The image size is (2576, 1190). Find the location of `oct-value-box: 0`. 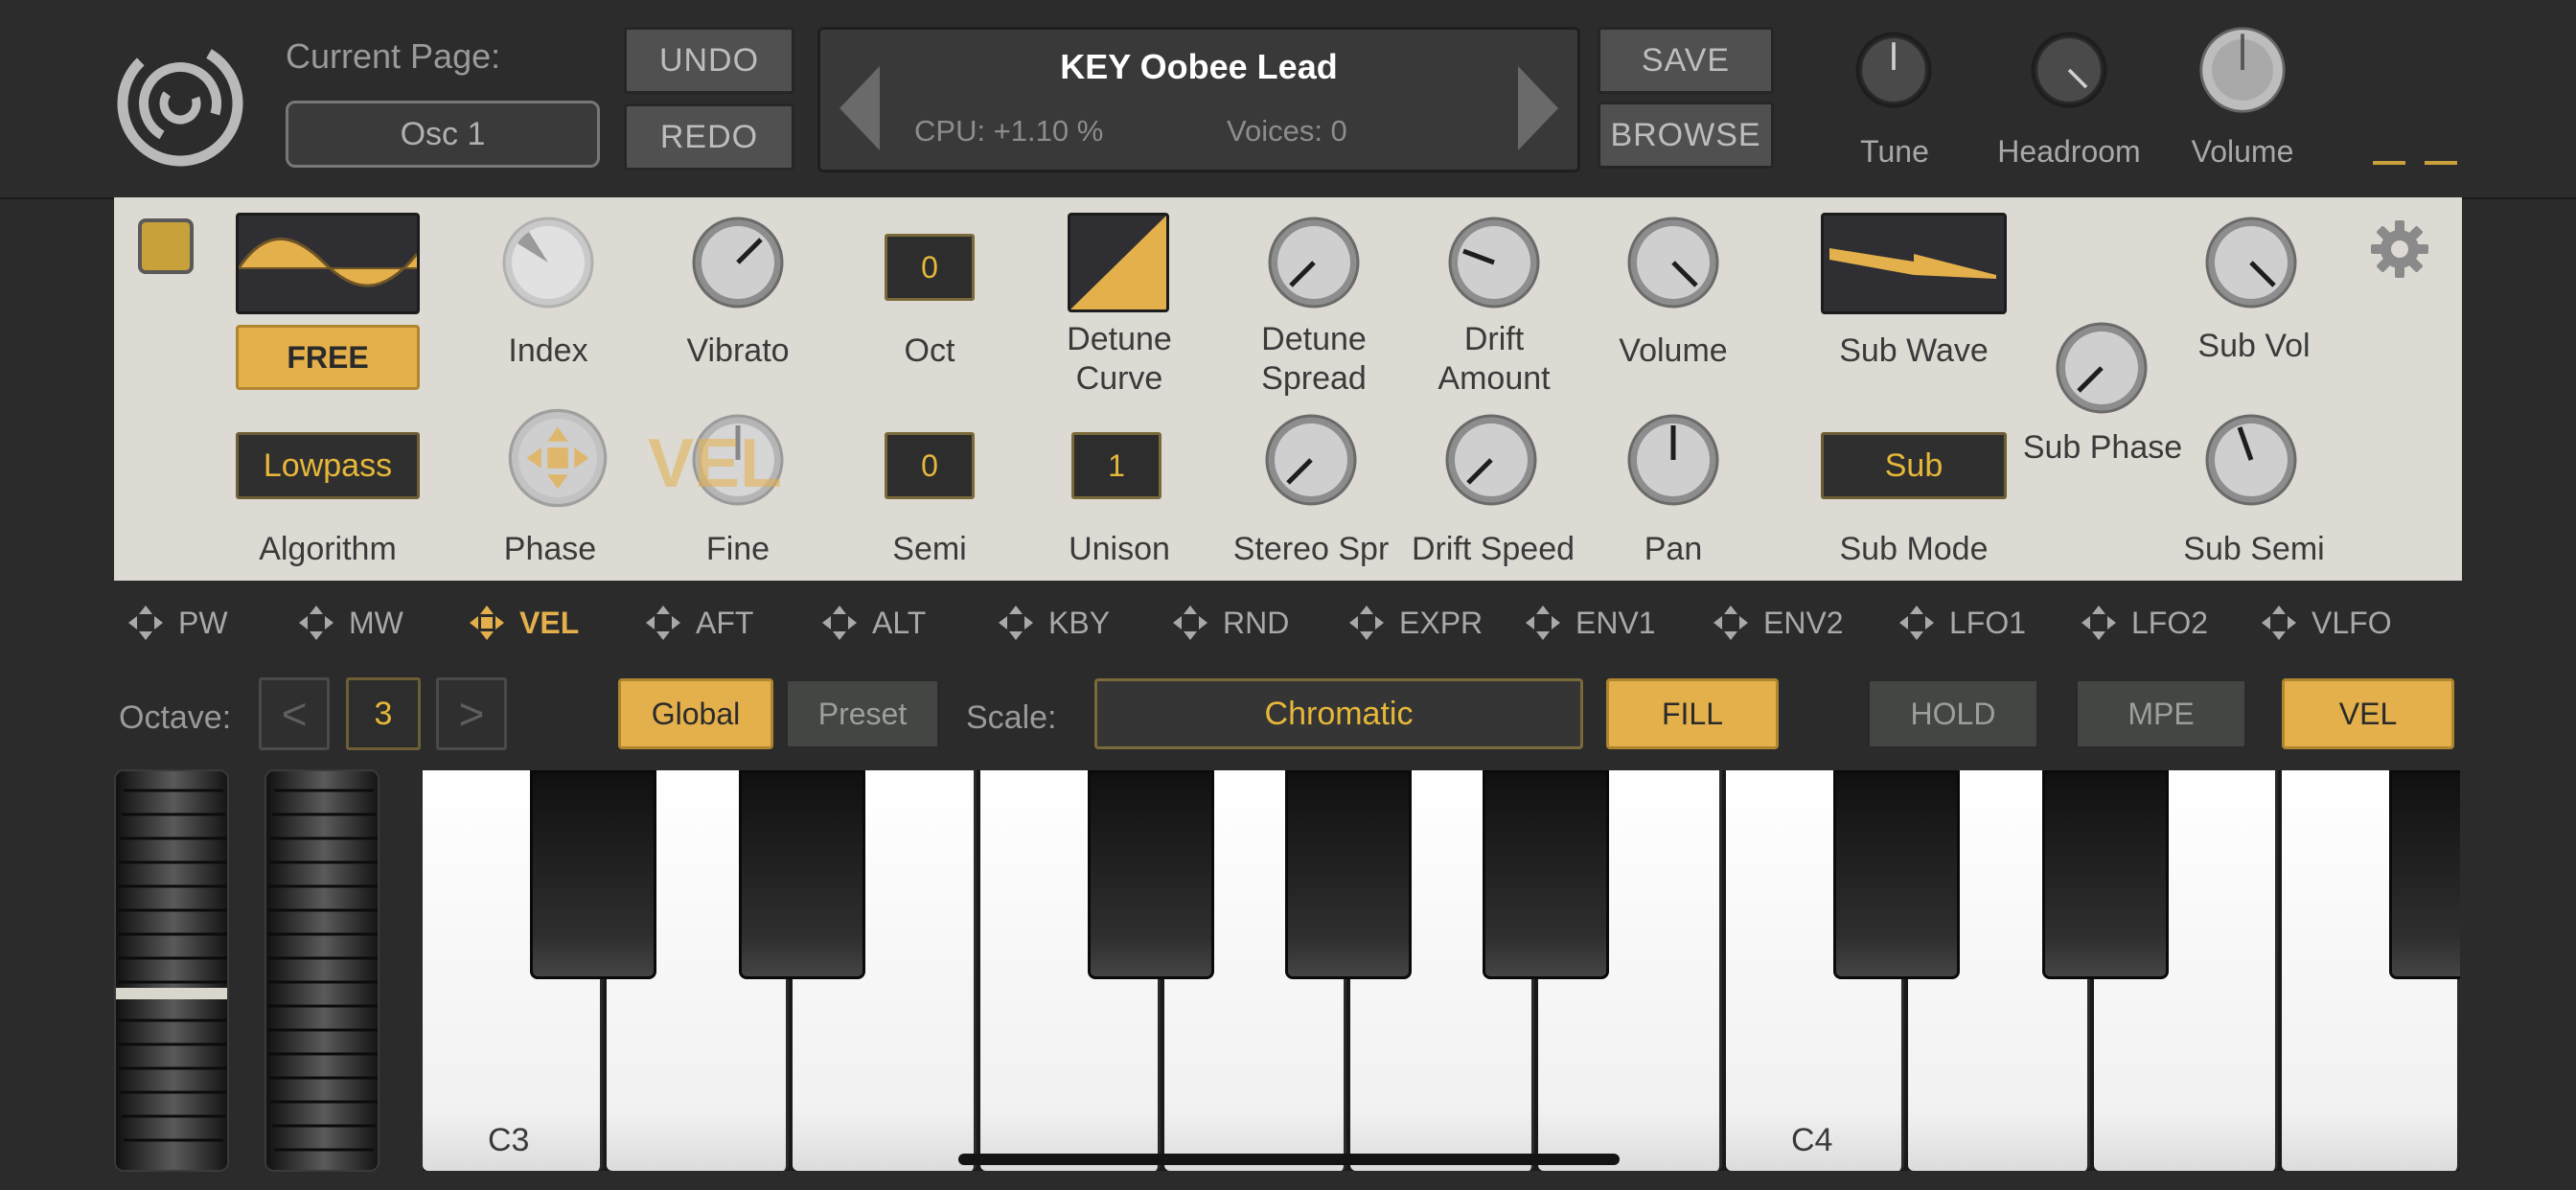

oct-value-box: 0 is located at coordinates (930, 267).